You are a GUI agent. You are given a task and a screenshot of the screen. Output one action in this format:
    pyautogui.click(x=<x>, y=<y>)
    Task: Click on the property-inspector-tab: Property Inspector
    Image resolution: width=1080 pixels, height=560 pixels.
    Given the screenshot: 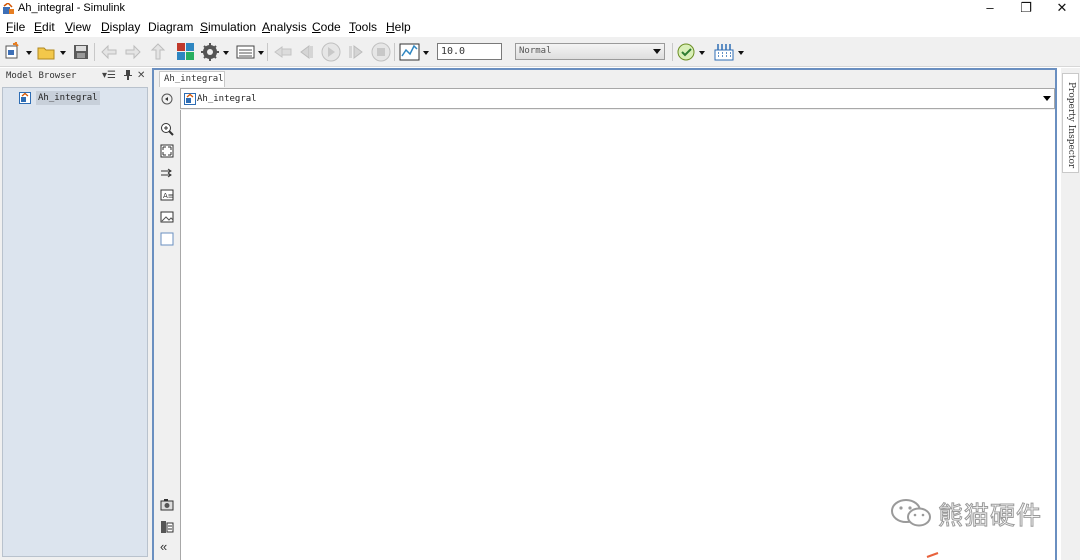 What is the action you would take?
    pyautogui.click(x=1070, y=123)
    